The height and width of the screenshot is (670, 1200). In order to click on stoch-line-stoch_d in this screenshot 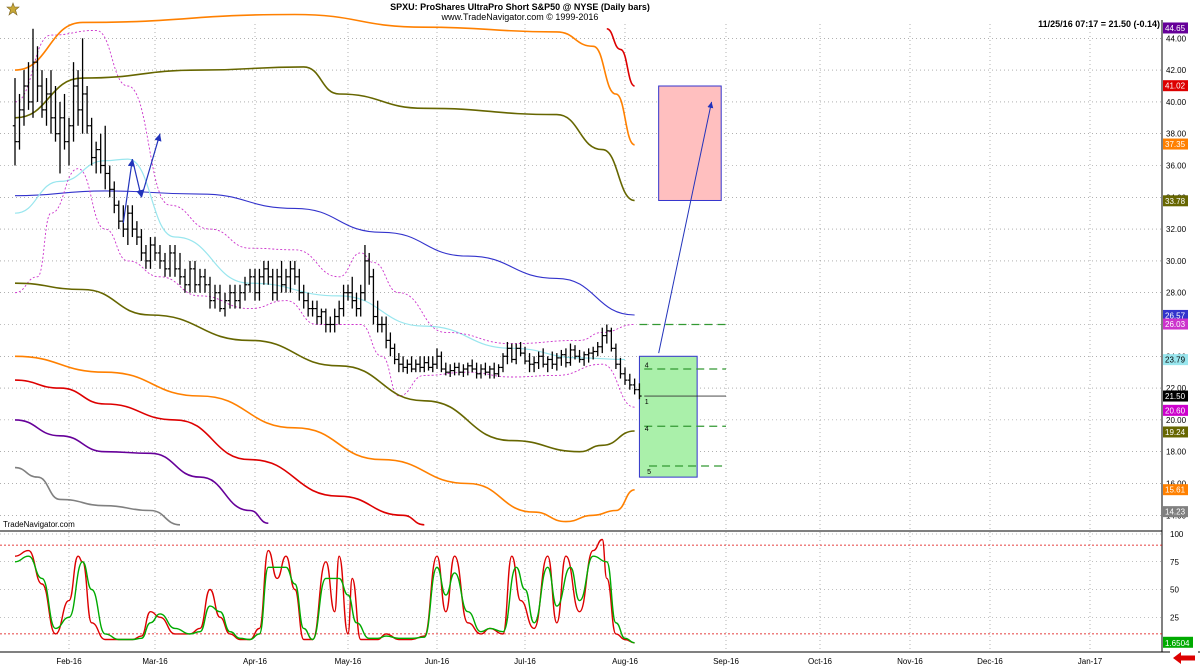, I will do `click(324, 599)`.